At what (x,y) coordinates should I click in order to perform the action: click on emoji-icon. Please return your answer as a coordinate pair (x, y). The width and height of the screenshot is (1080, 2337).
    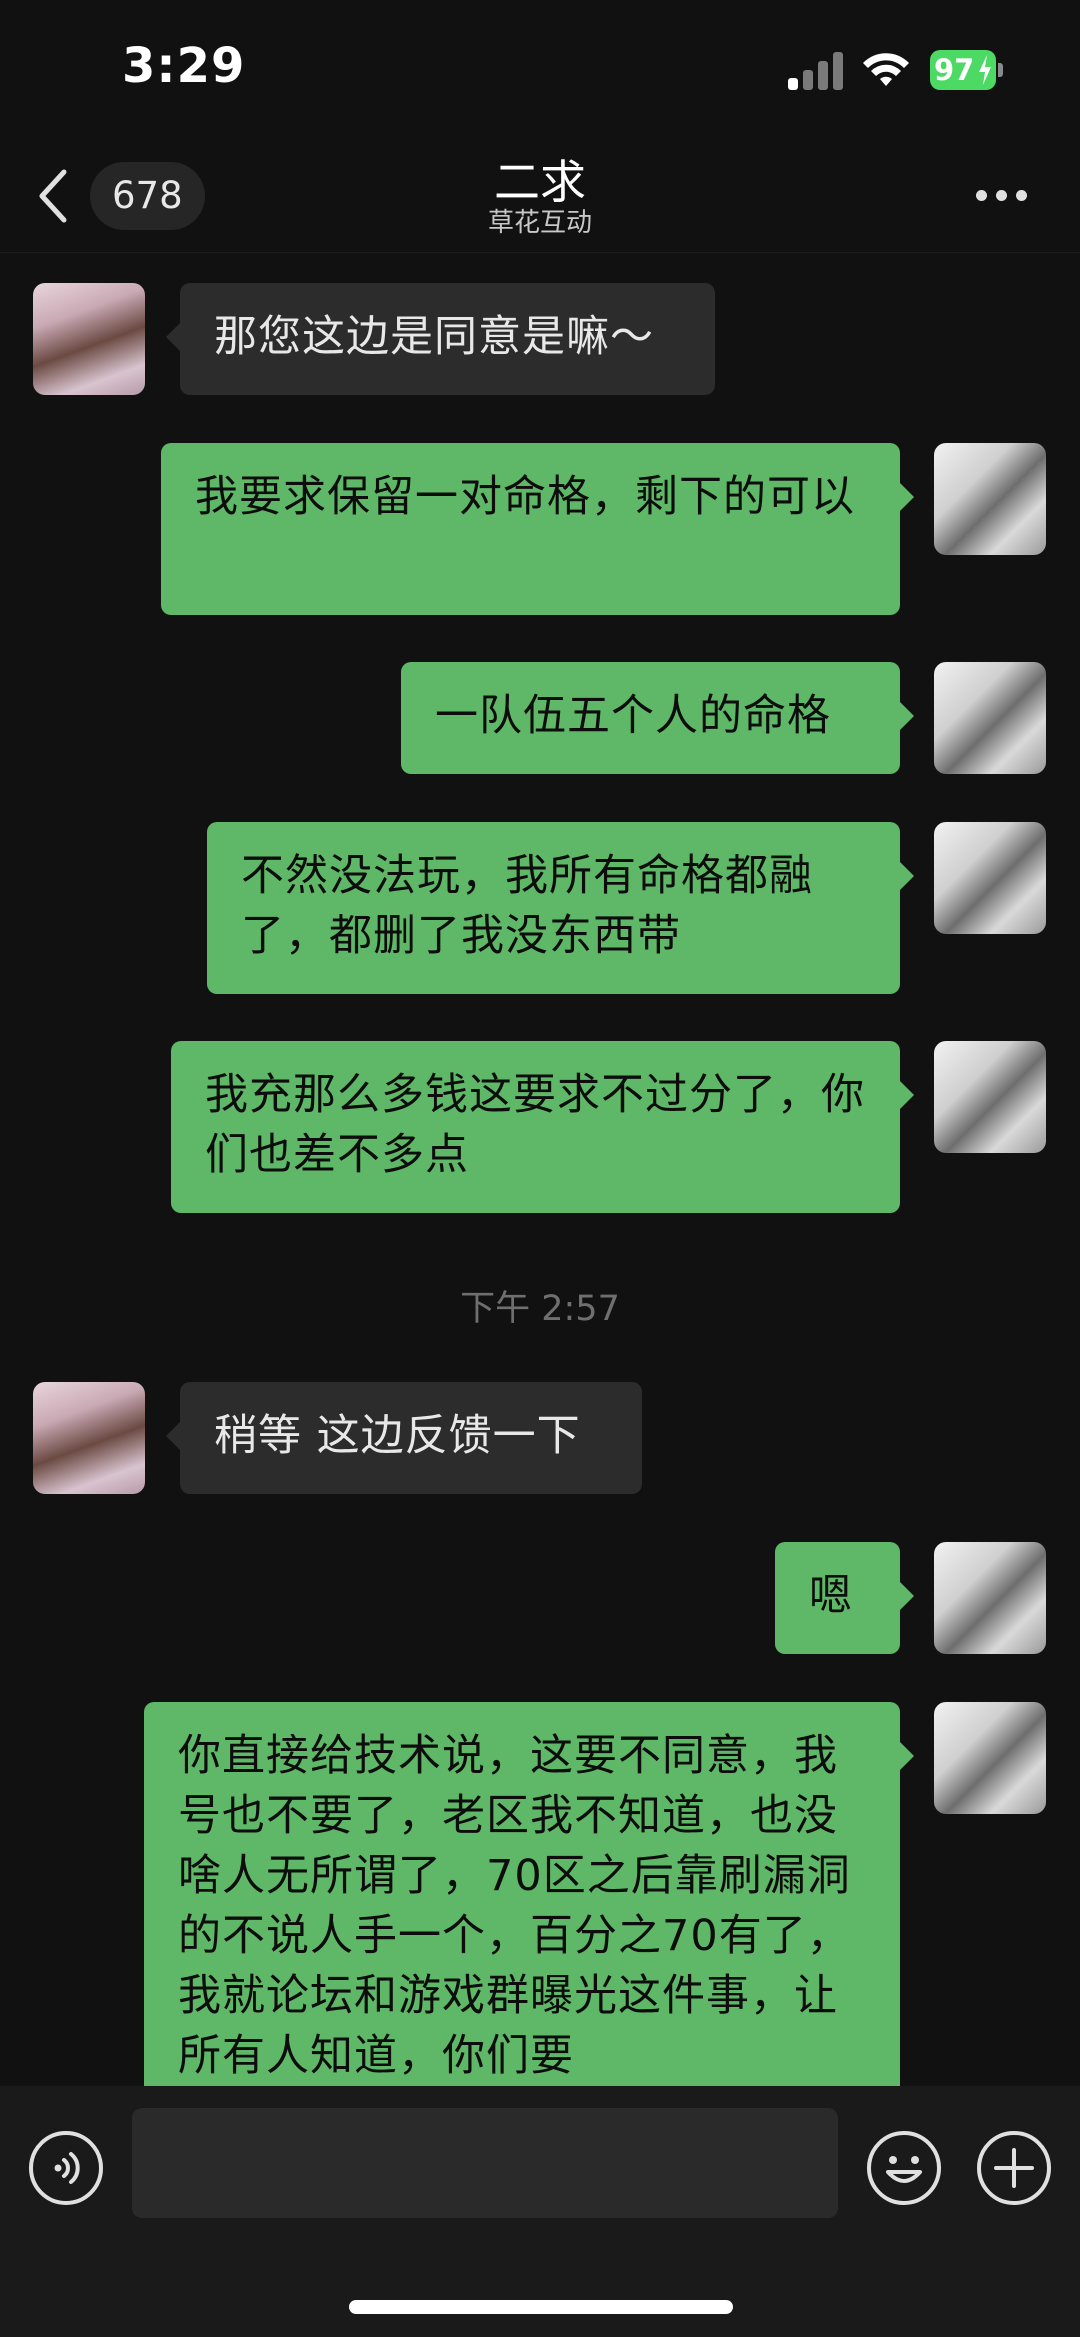
    Looking at the image, I should click on (904, 2168).